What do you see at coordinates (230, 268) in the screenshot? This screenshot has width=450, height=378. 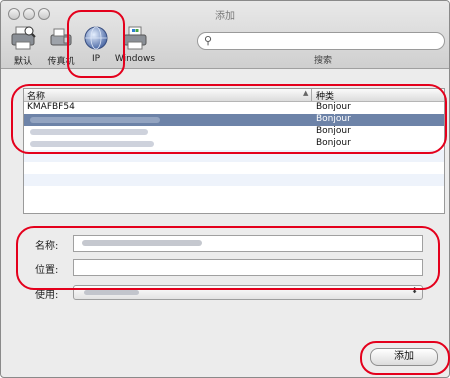 I see `location-input` at bounding box center [230, 268].